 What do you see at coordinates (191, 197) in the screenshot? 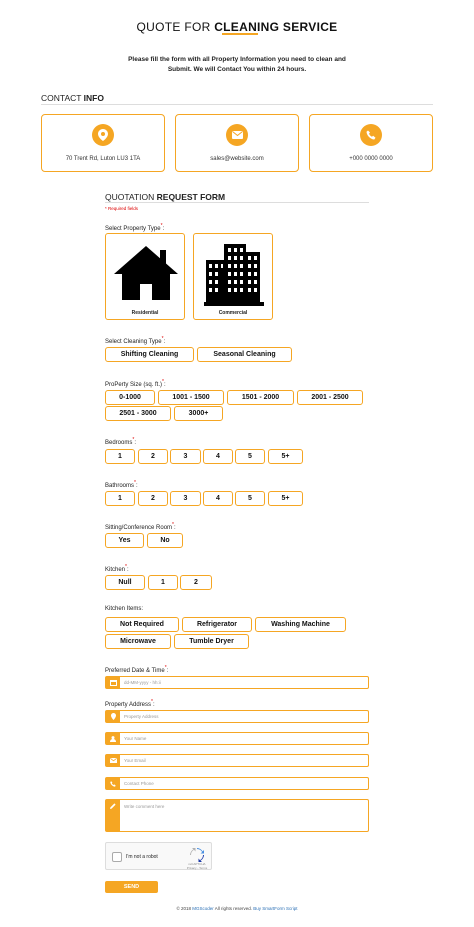
I see `form-heading-bold: REQUEST FORM` at bounding box center [191, 197].